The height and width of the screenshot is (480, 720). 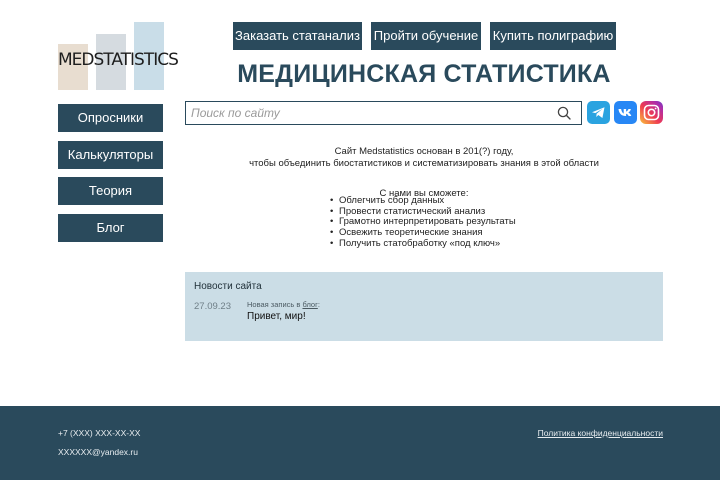 I want to click on footer-phone: +7 (XXX) XXX-XX-XX, so click(x=99, y=433).